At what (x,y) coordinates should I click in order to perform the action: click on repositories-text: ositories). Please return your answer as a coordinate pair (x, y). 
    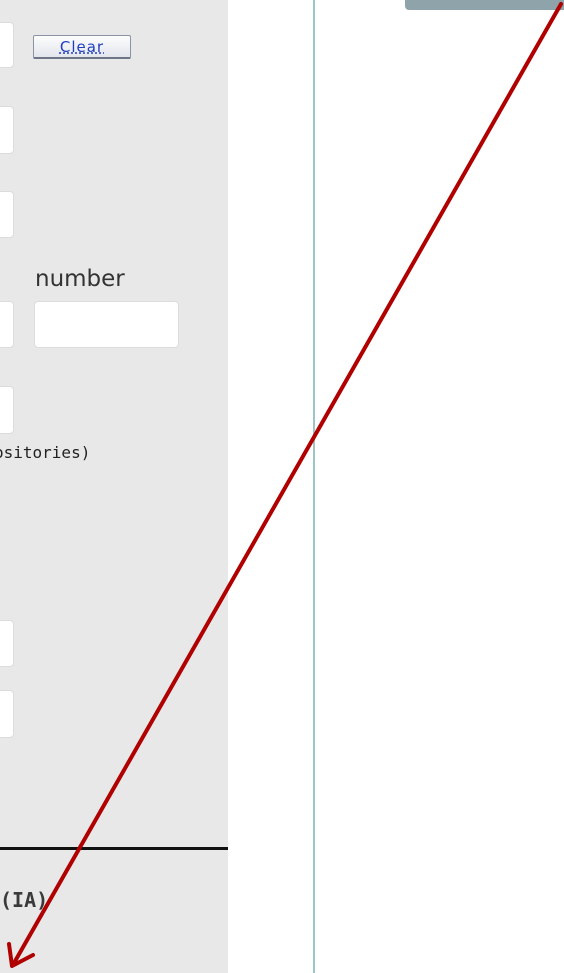
    Looking at the image, I should click on (45, 452).